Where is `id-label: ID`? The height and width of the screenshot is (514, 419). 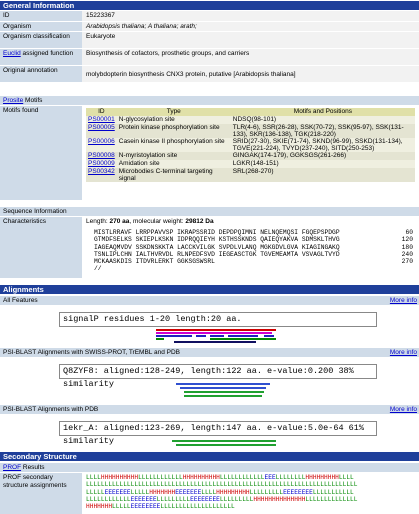 id-label: ID is located at coordinates (41, 16).